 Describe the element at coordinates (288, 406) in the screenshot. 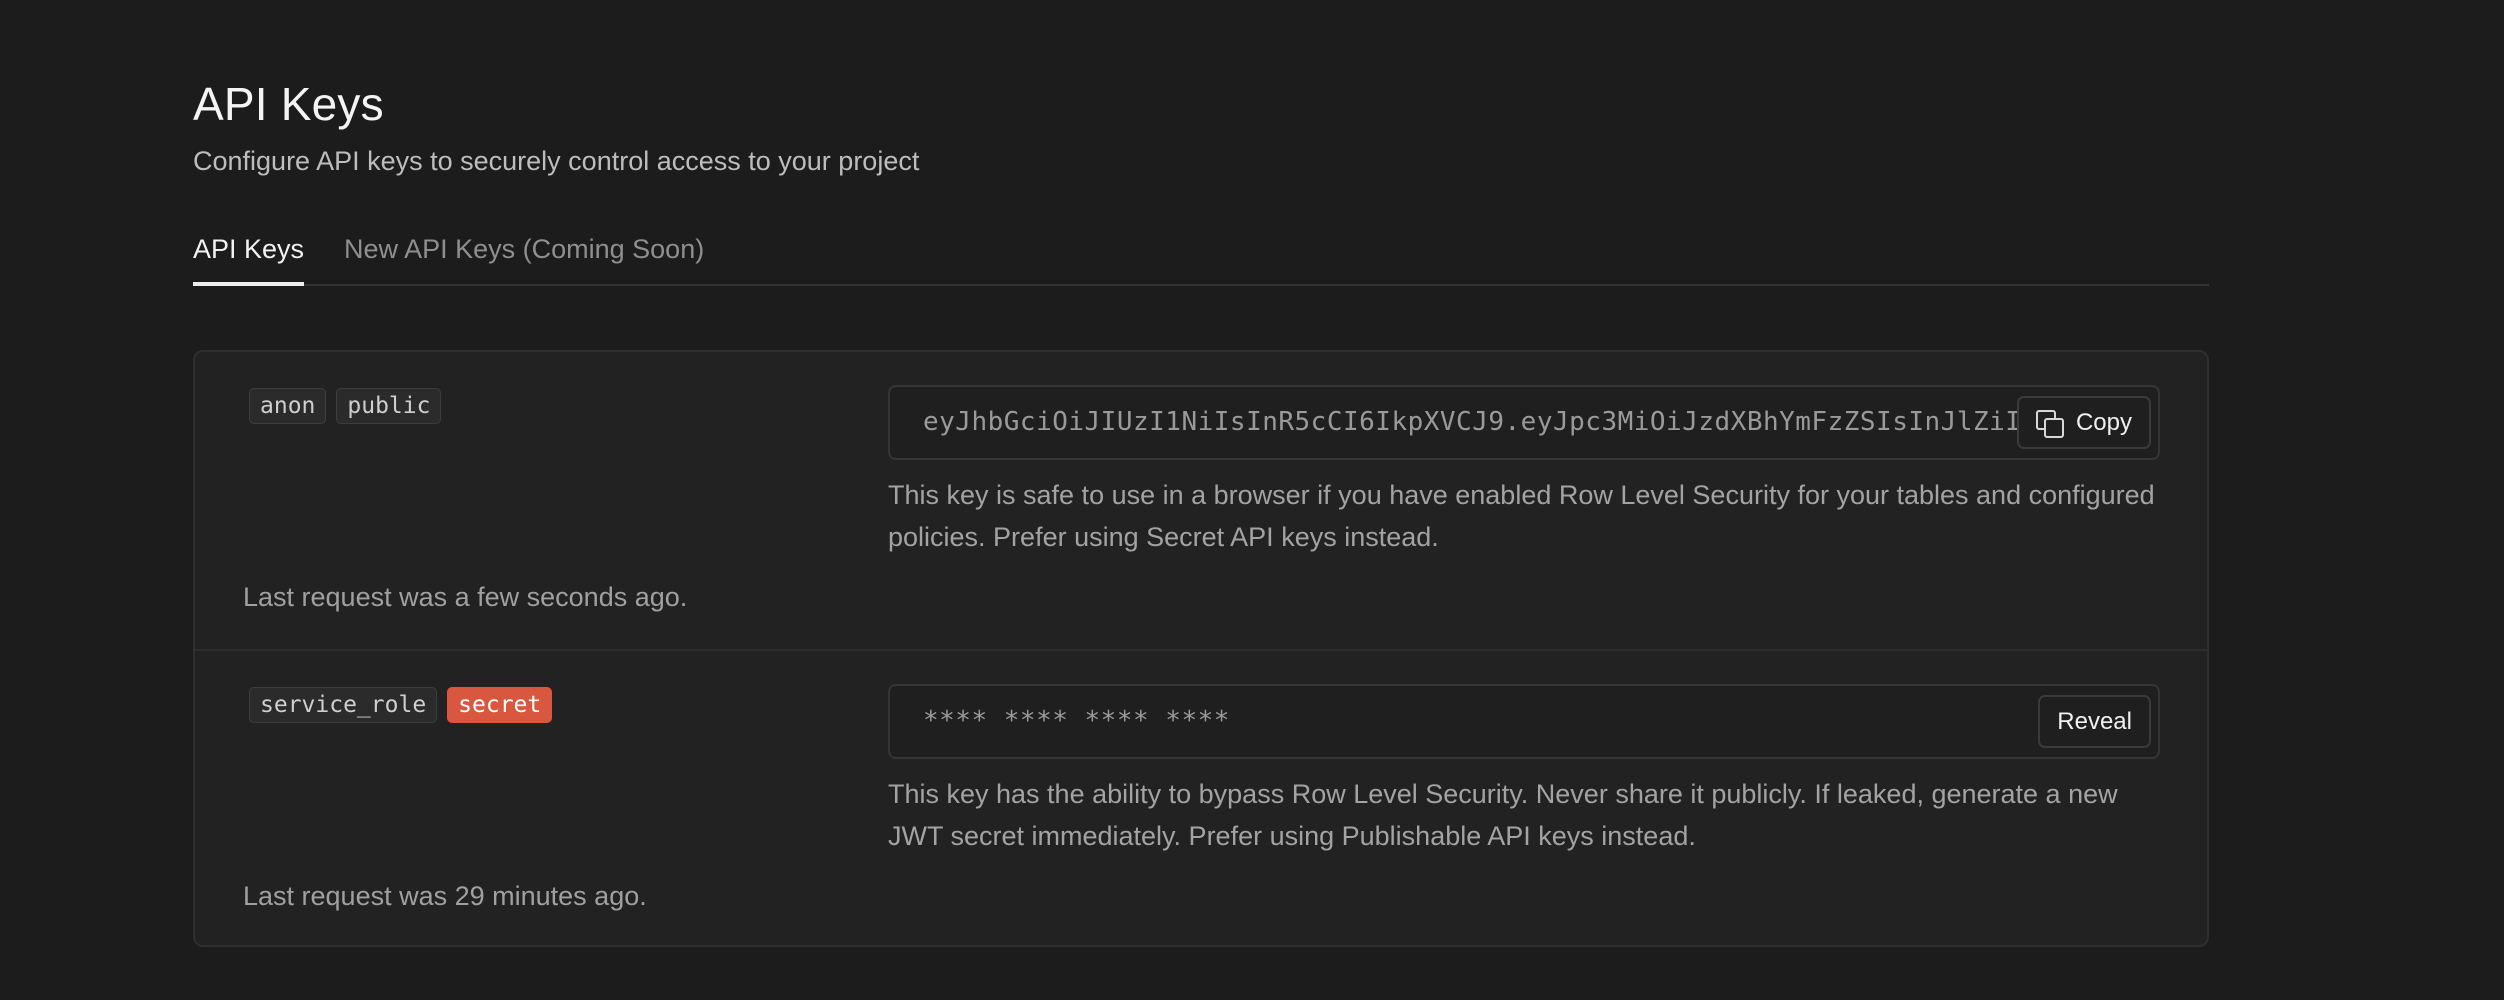

I see `anon-badge: anon` at that location.